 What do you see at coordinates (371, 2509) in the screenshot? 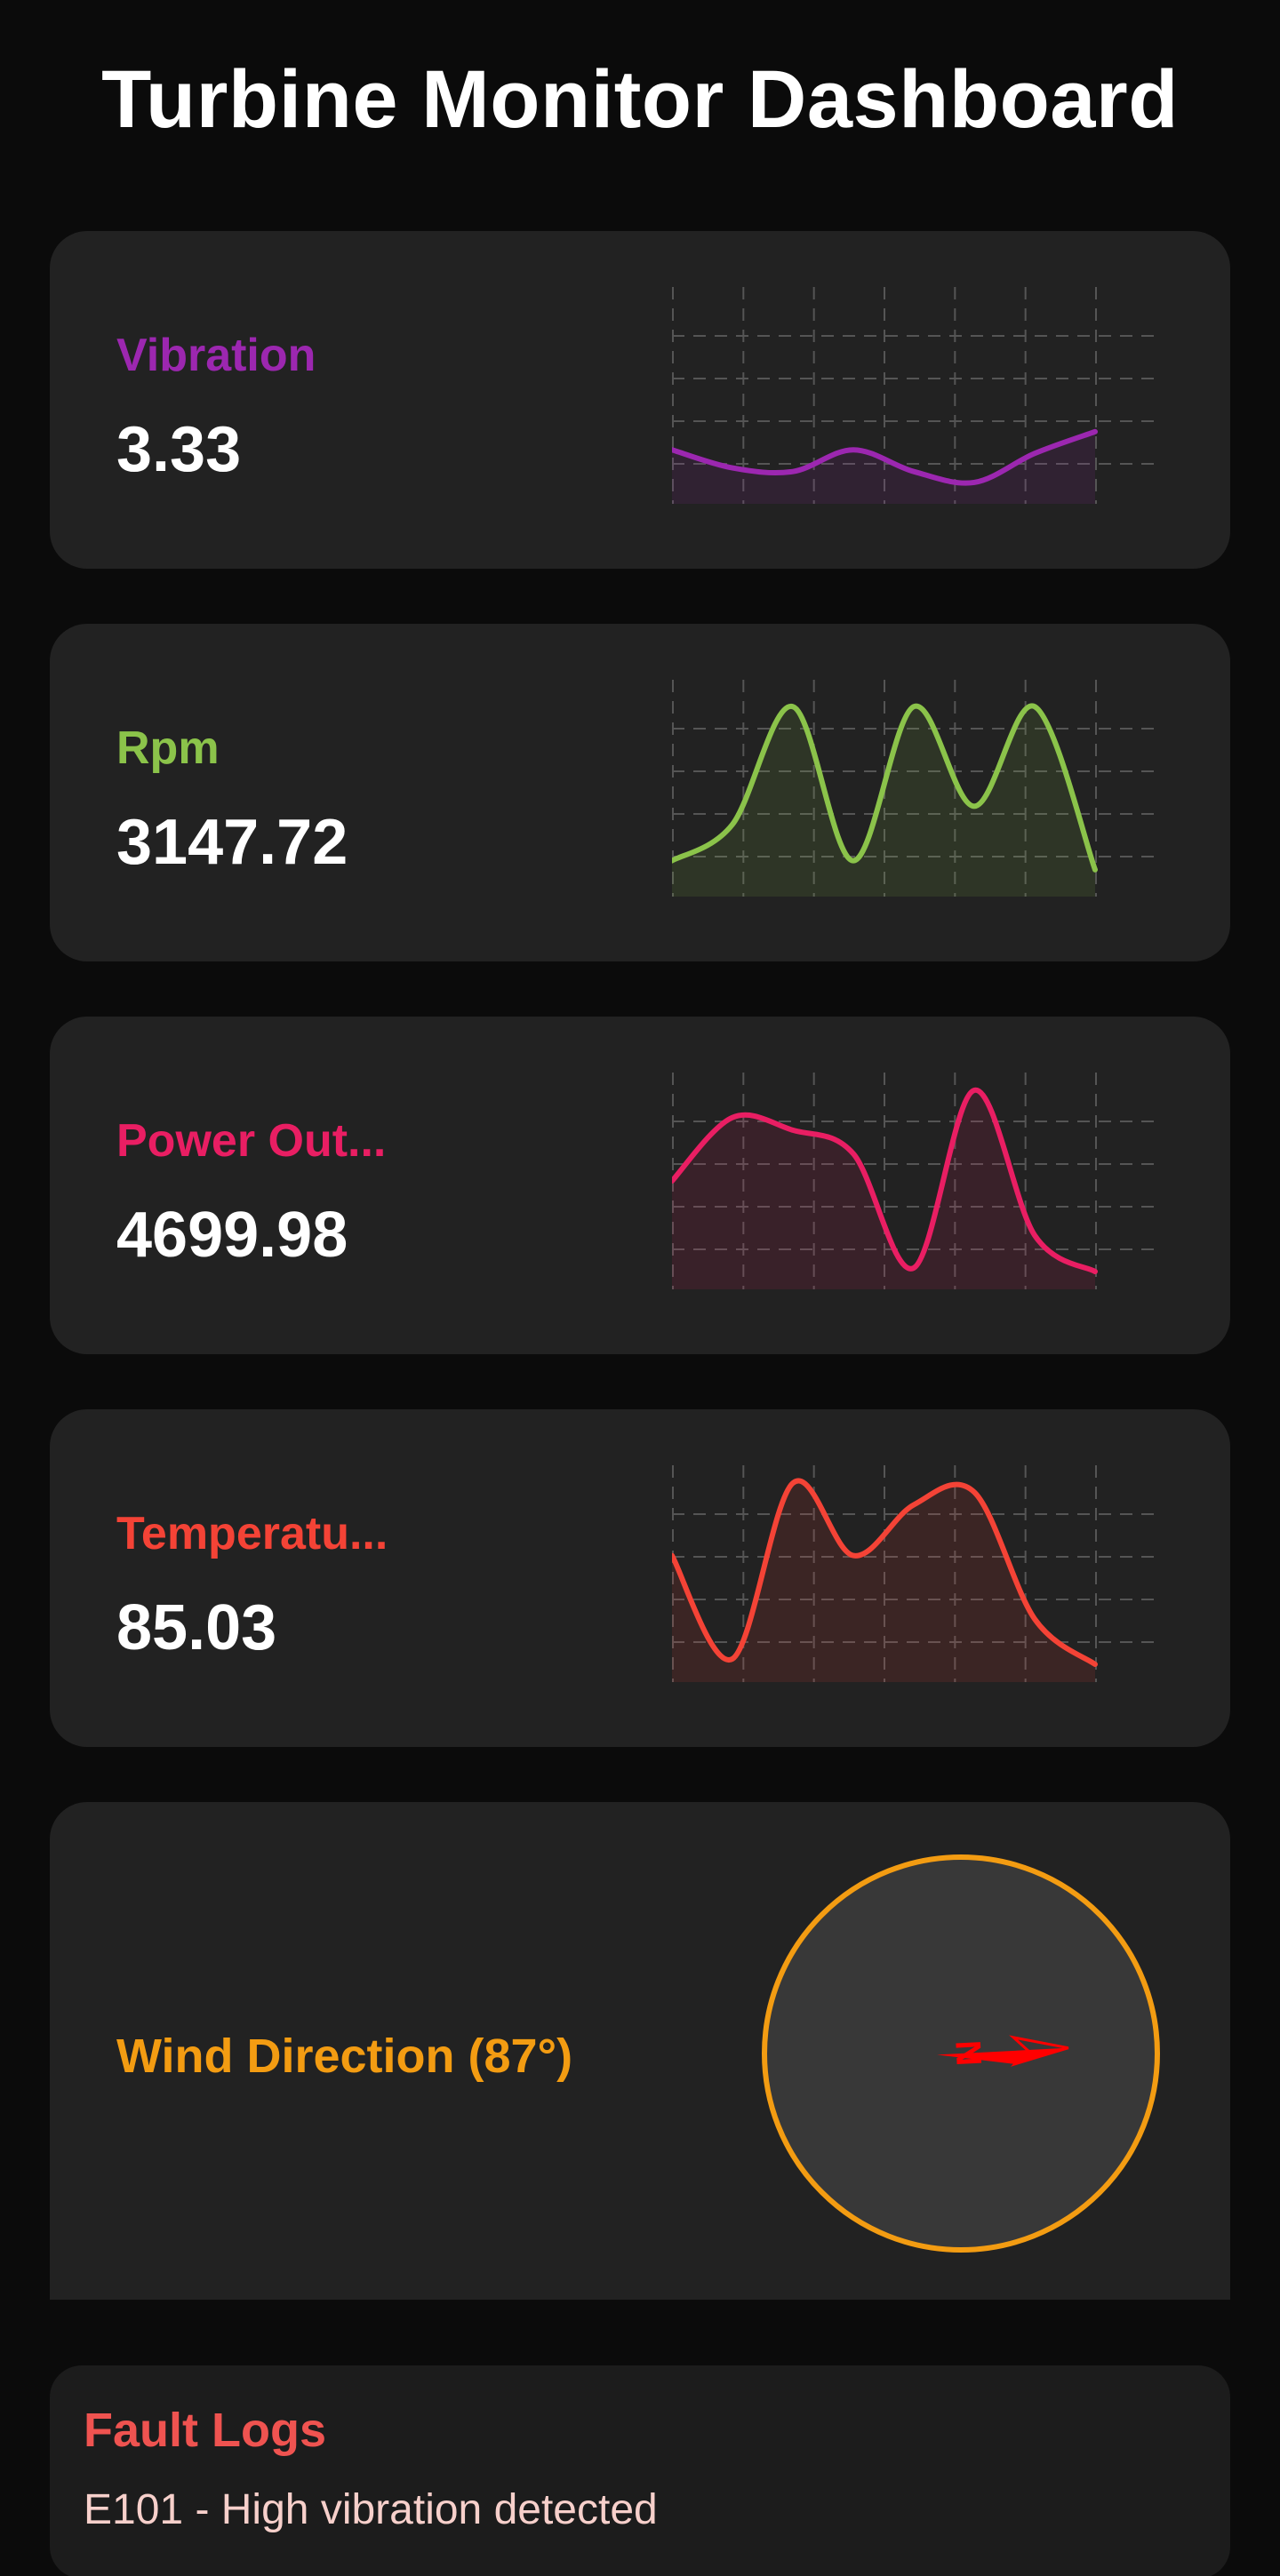
I see `fault-log-item: E101 - High vibration detected` at bounding box center [371, 2509].